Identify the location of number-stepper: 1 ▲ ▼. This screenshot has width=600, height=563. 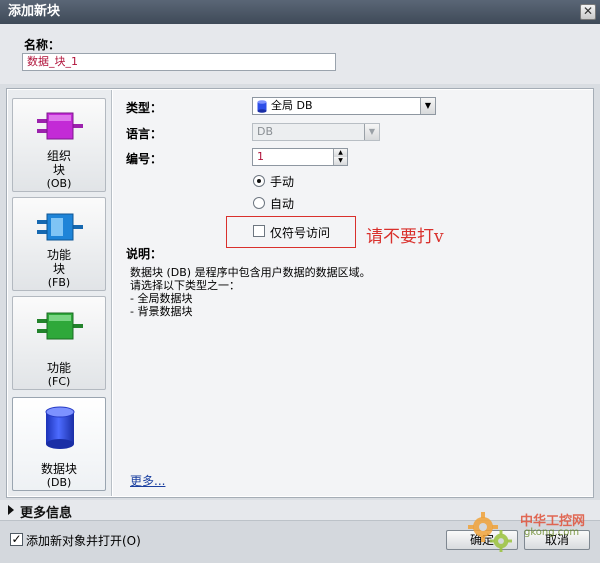
(300, 157).